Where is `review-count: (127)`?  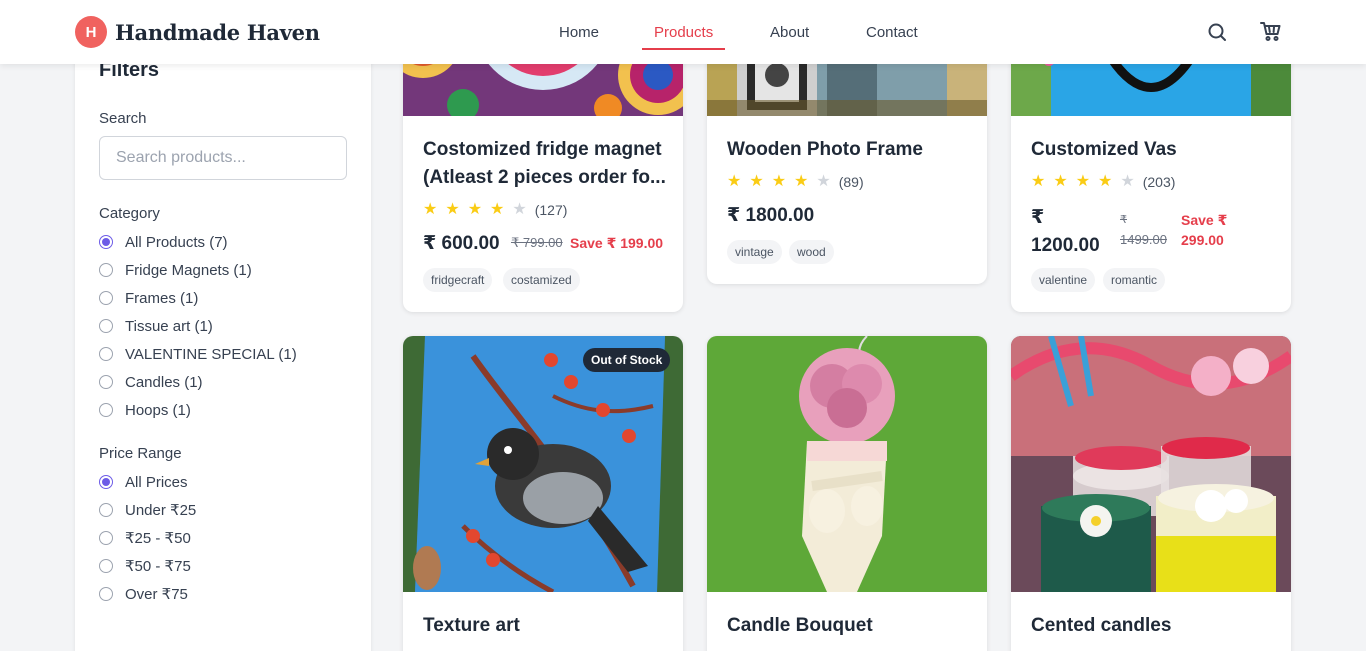 review-count: (127) is located at coordinates (551, 210).